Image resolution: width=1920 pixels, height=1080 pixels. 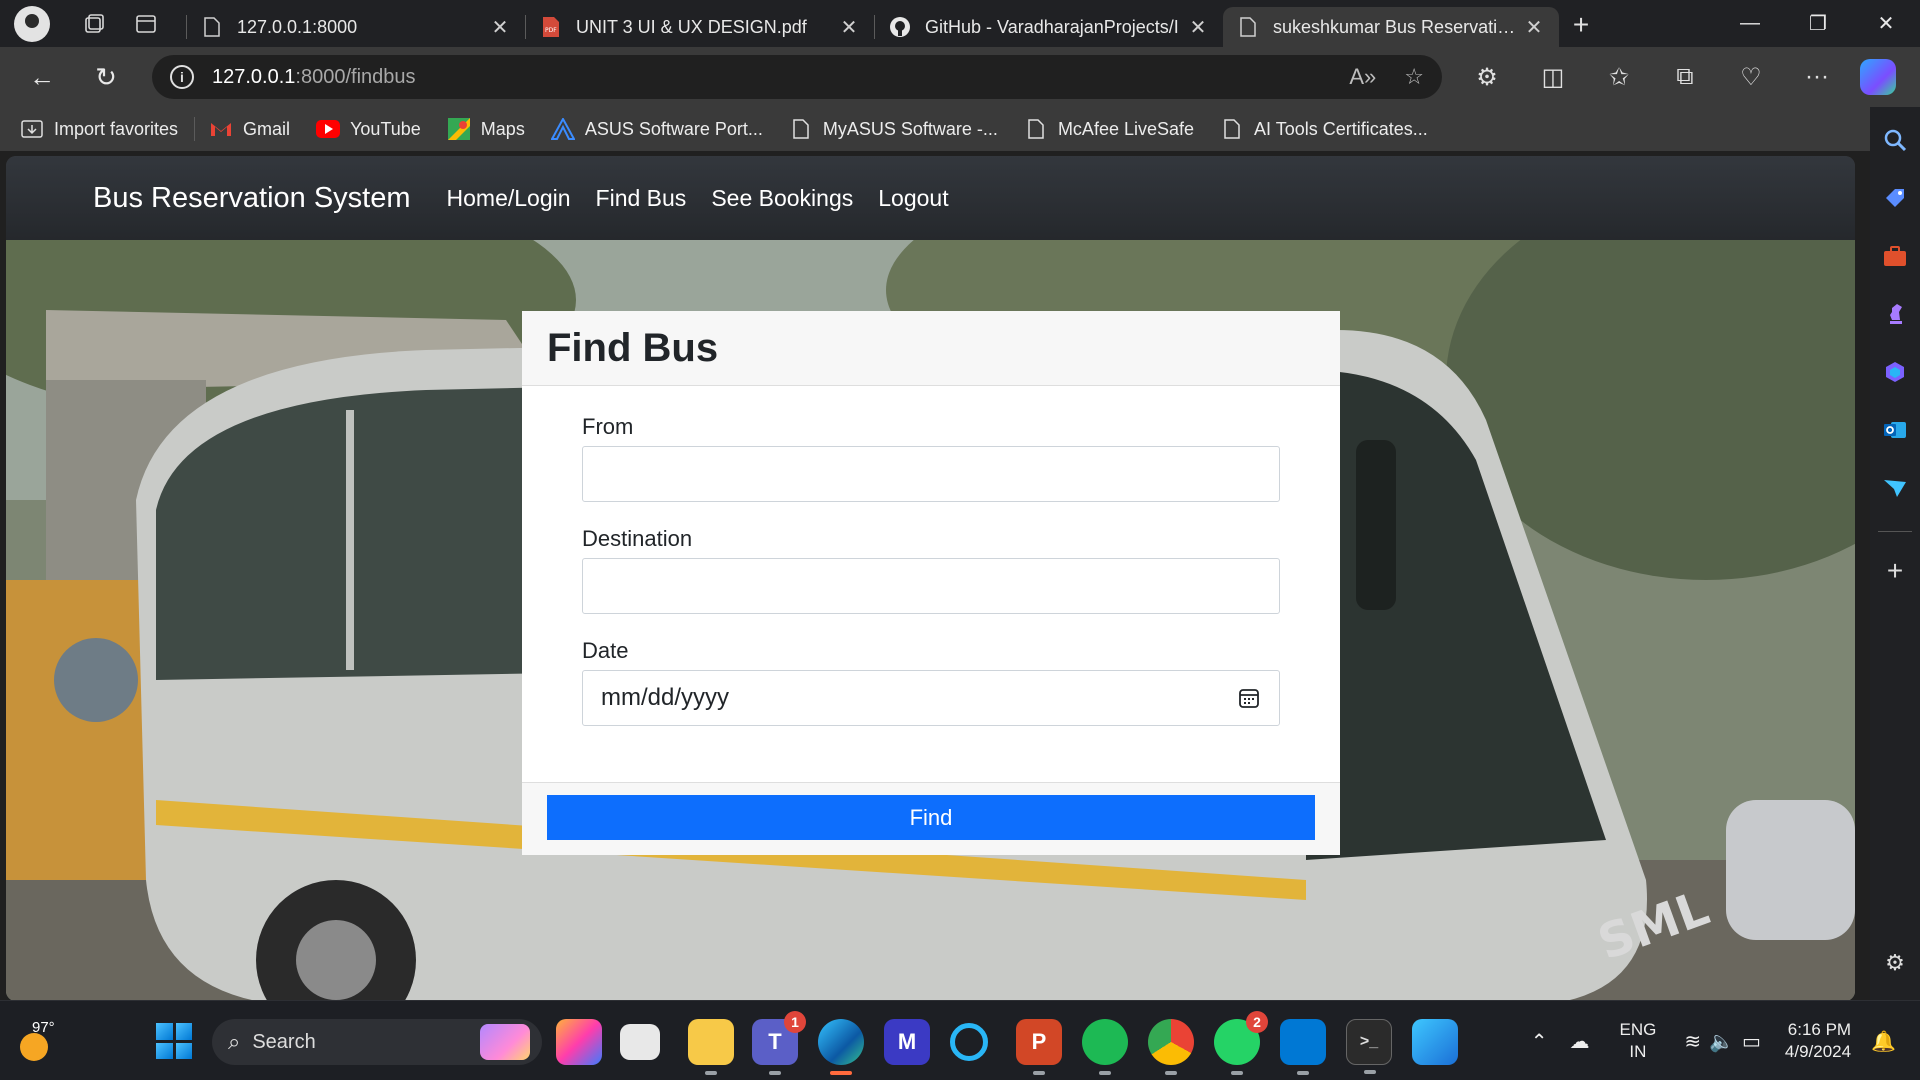 What do you see at coordinates (797, 77) in the screenshot?
I see `address-bar: i 127.0.0.1:8000/findbus A» ☆` at bounding box center [797, 77].